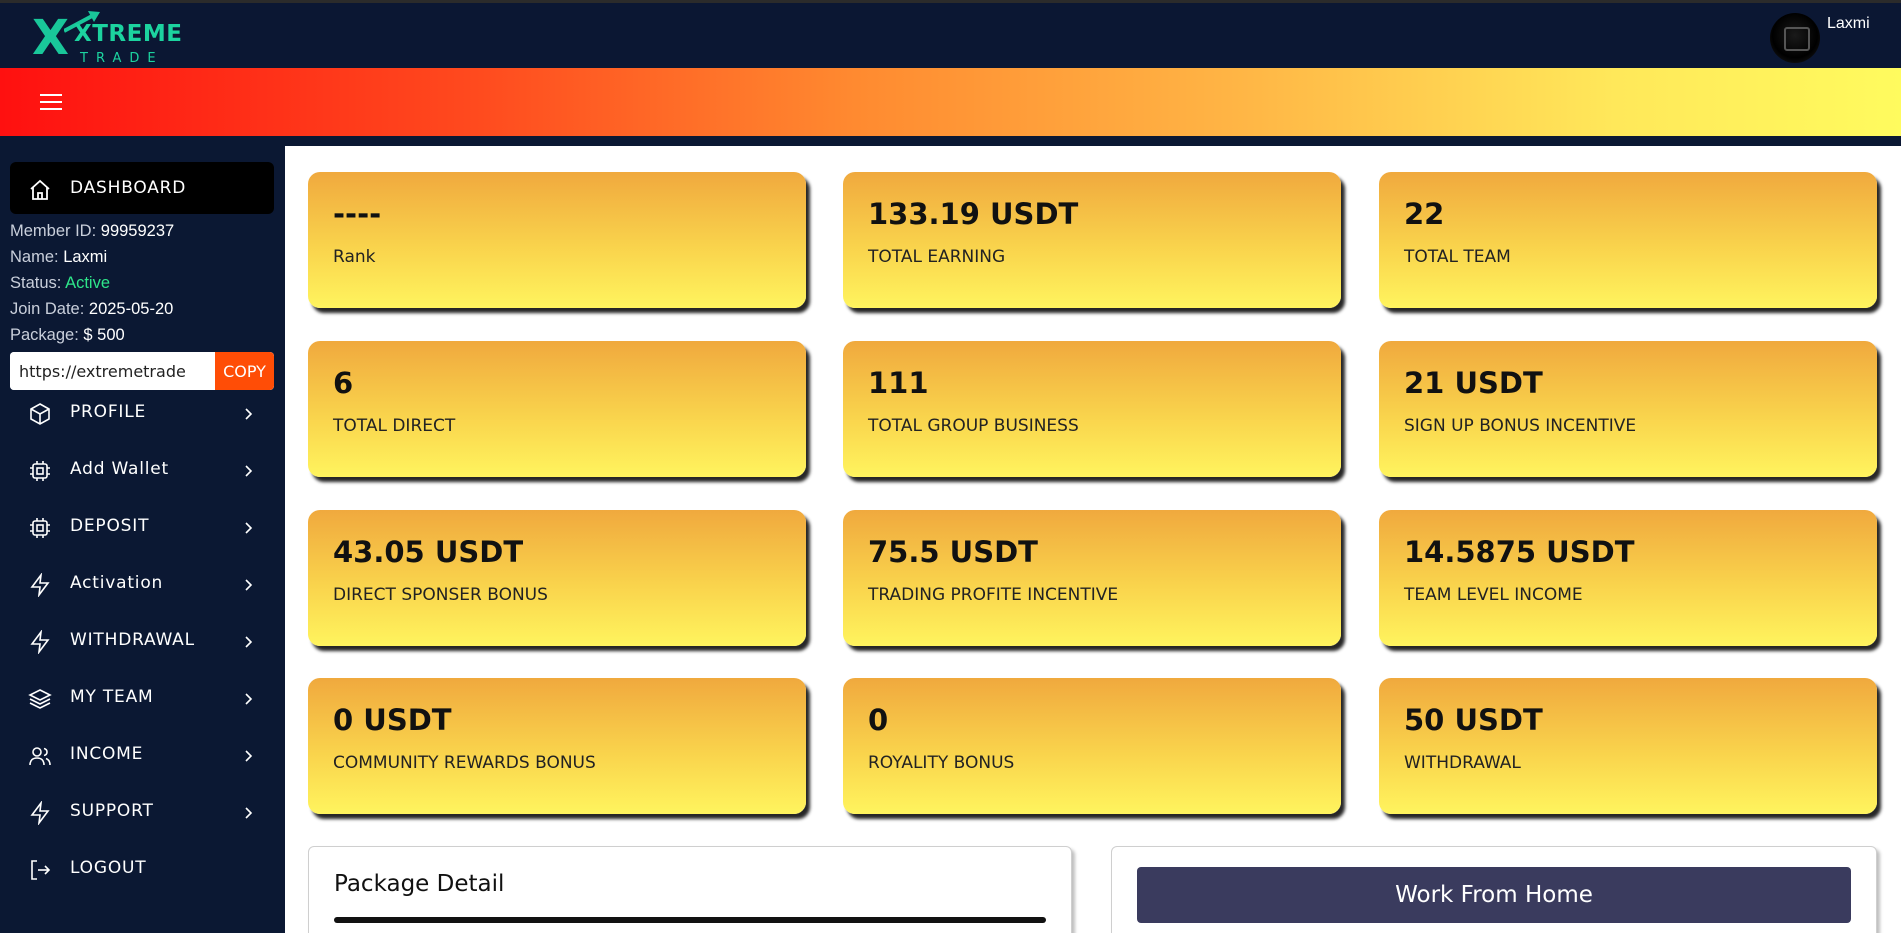  I want to click on stat-label: COMMUNITY REWARDS BONUS, so click(464, 763).